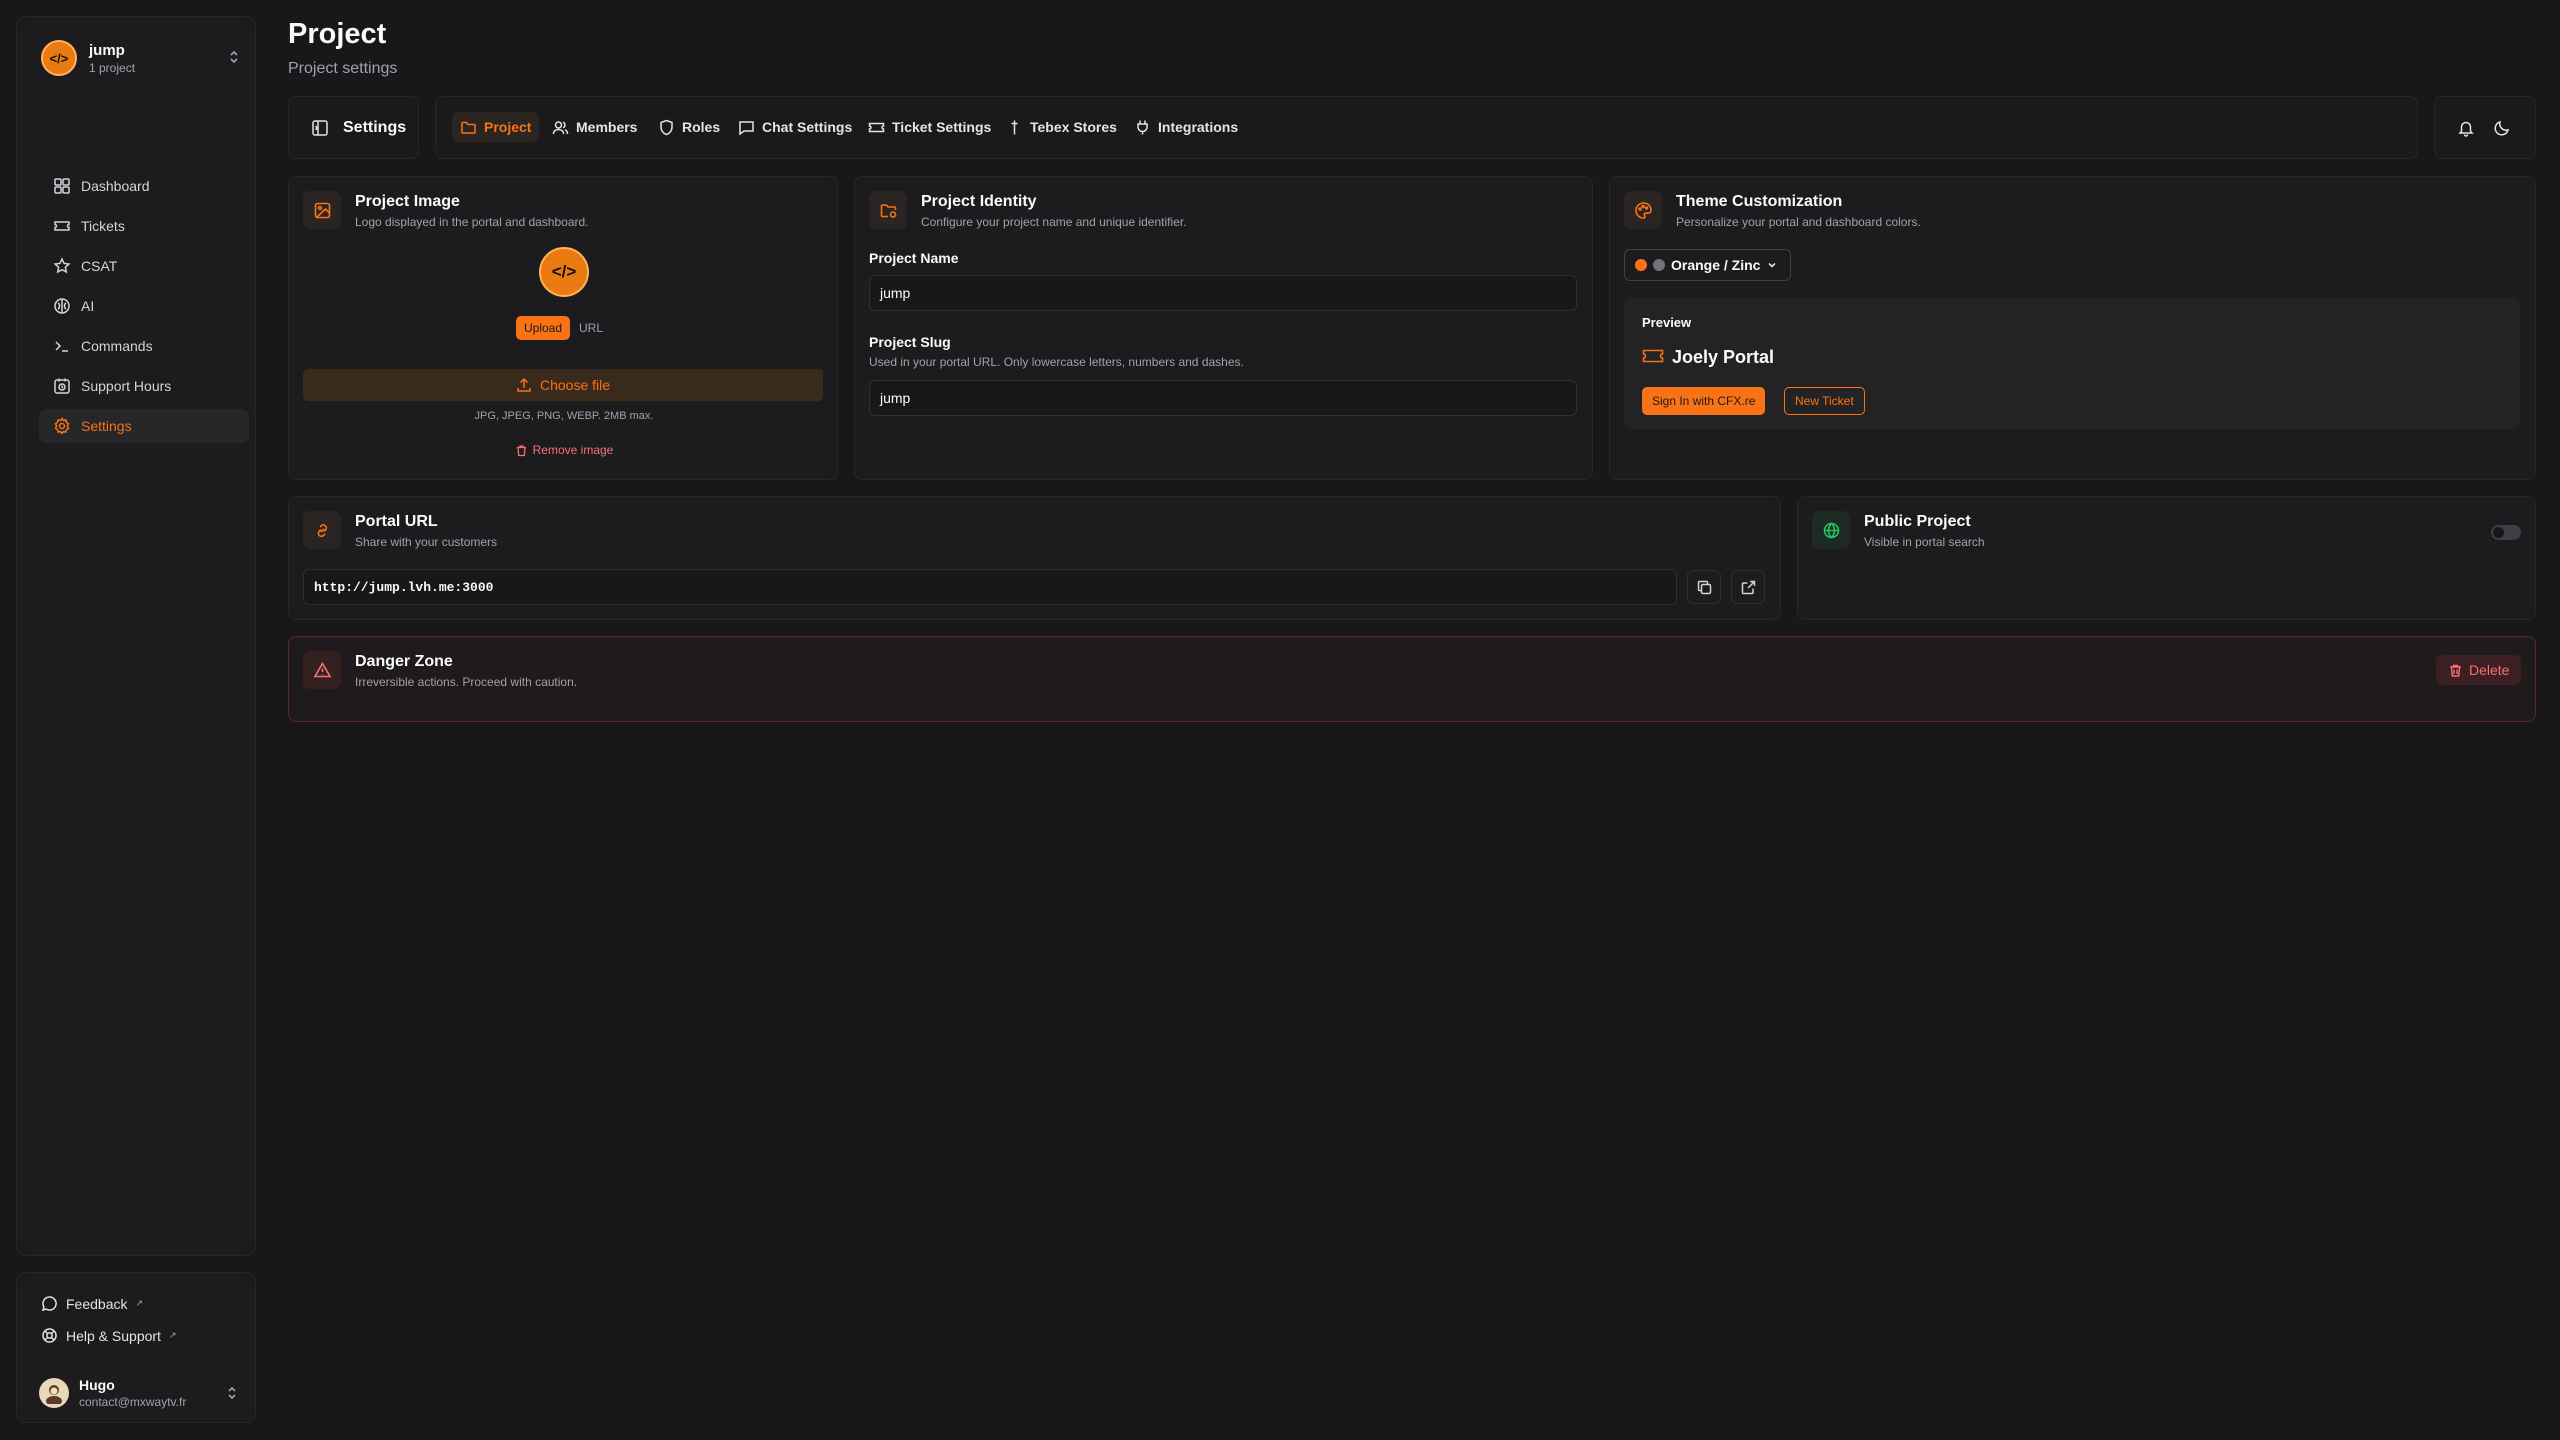  Describe the element at coordinates (2479, 670) in the screenshot. I see `delete-button: Delete` at that location.